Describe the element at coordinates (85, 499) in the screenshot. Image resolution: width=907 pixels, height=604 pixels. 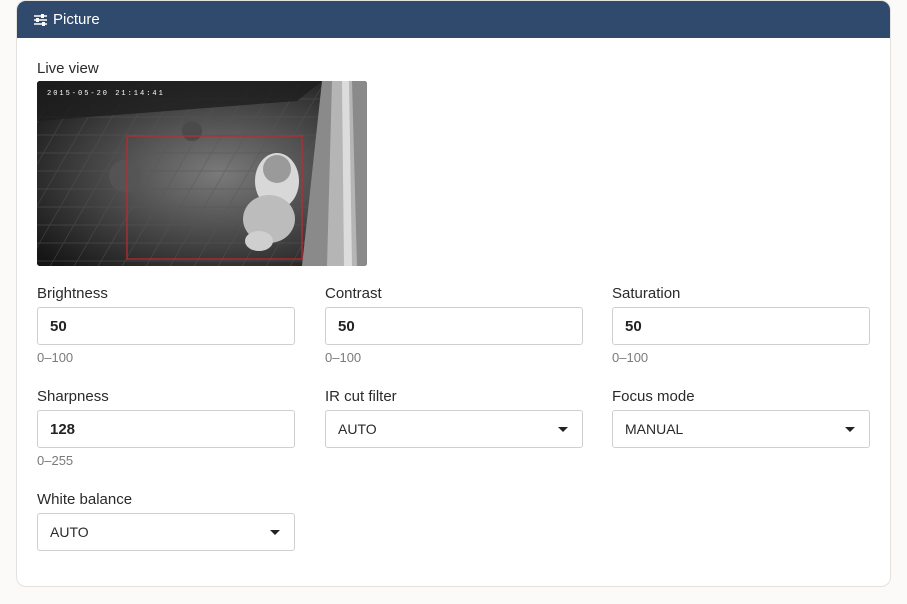
I see `white-balance-label: White balance` at that location.